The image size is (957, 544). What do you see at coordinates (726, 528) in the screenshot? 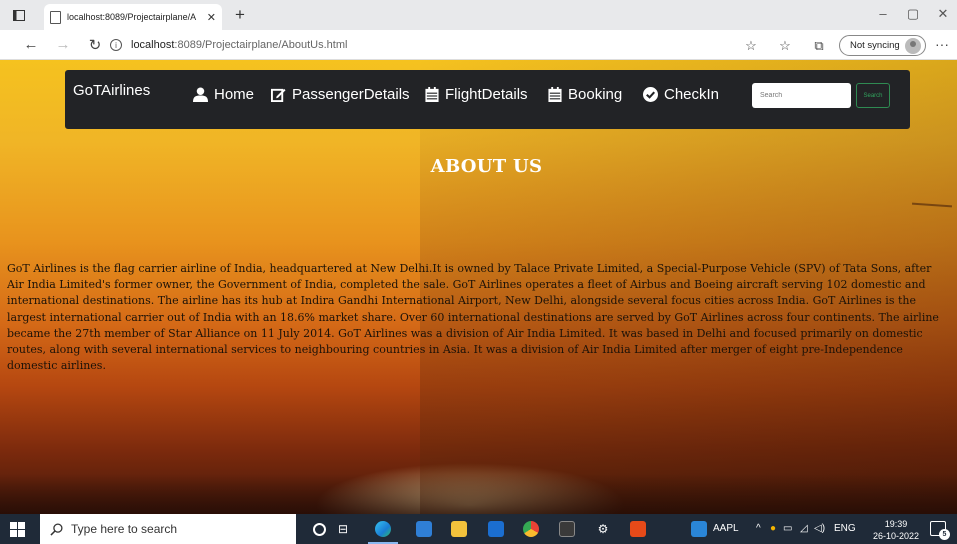
I see `aapl-ticker: AAPL` at bounding box center [726, 528].